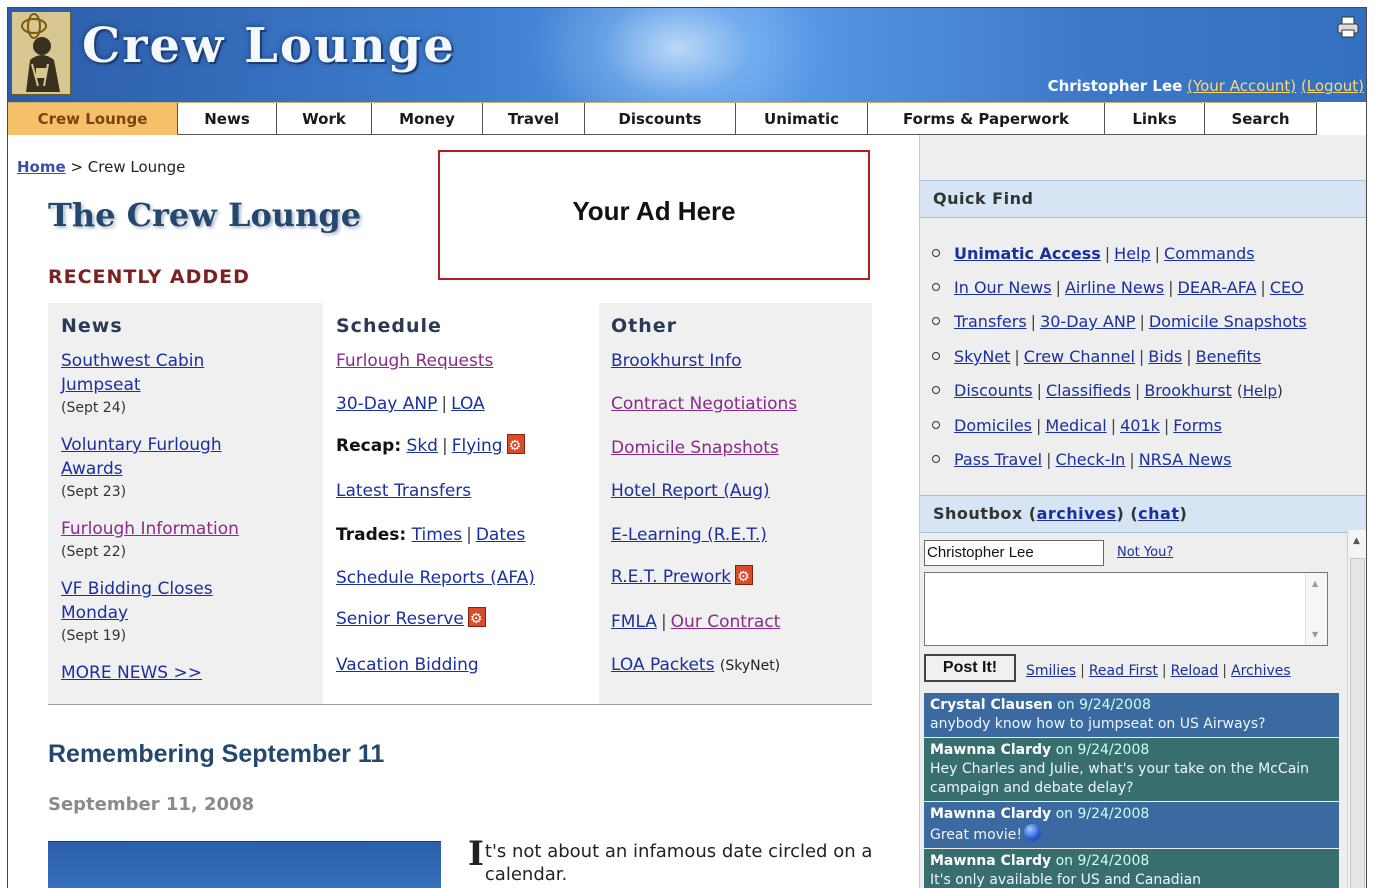 This screenshot has width=1374, height=888. I want to click on brookhurst-help-link: Help, so click(1260, 391).